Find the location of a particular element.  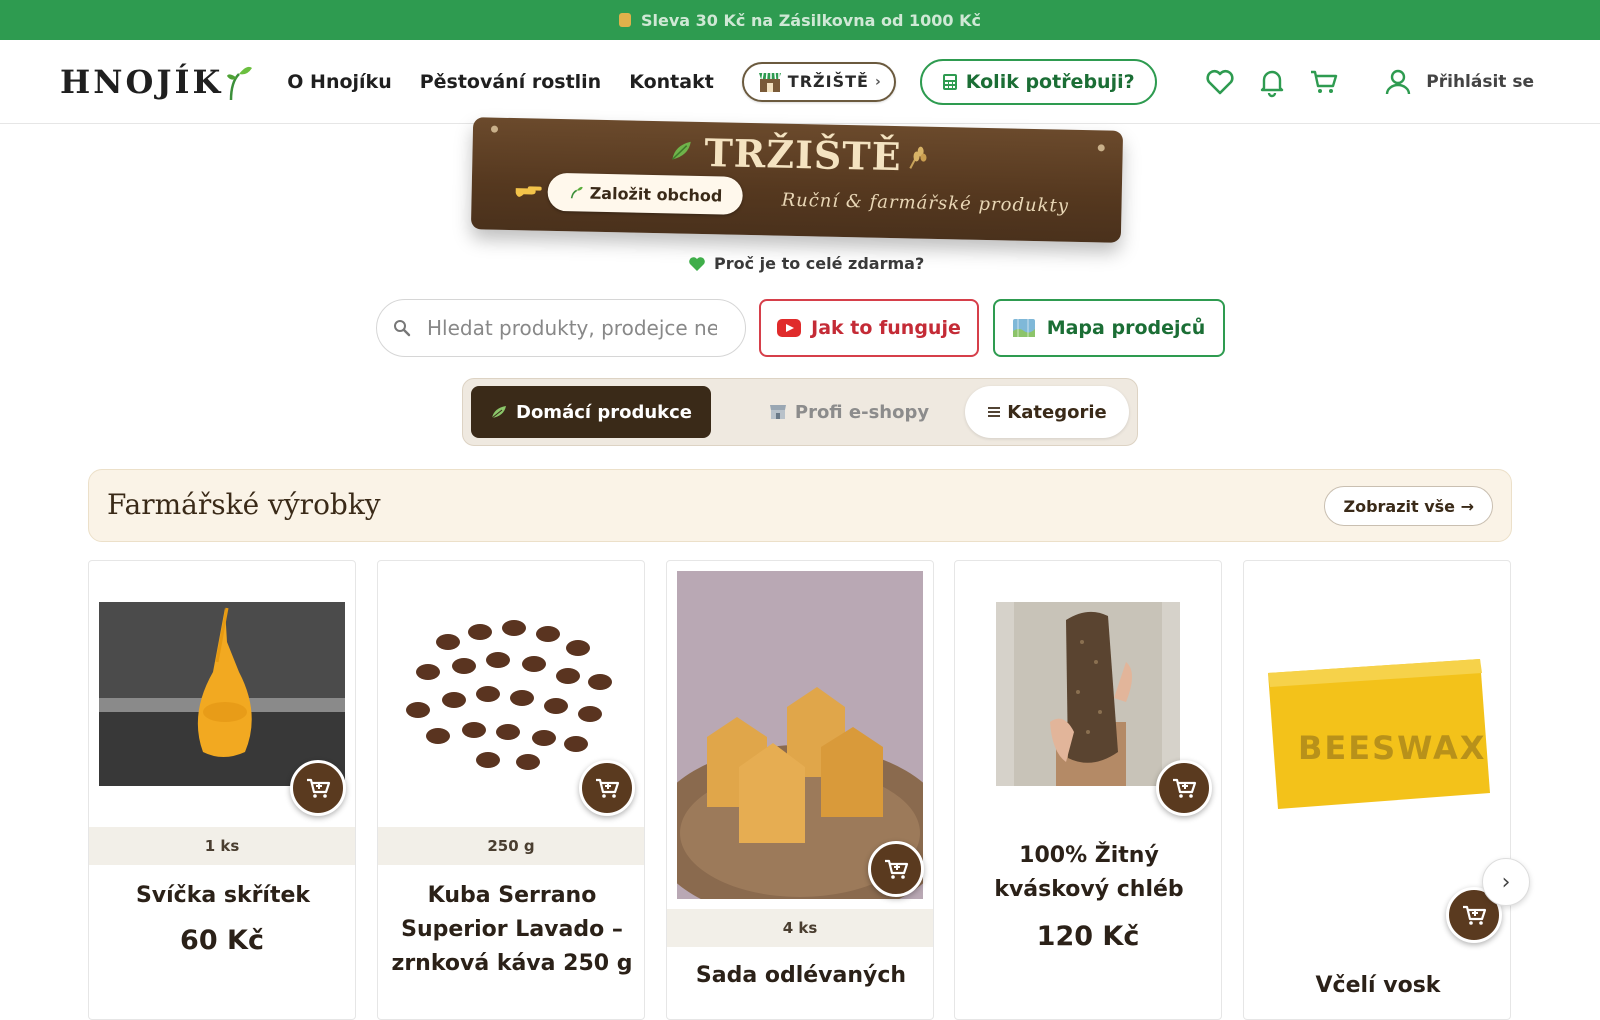

trziste-button: TRŽIŠTĚ › is located at coordinates (818, 81).